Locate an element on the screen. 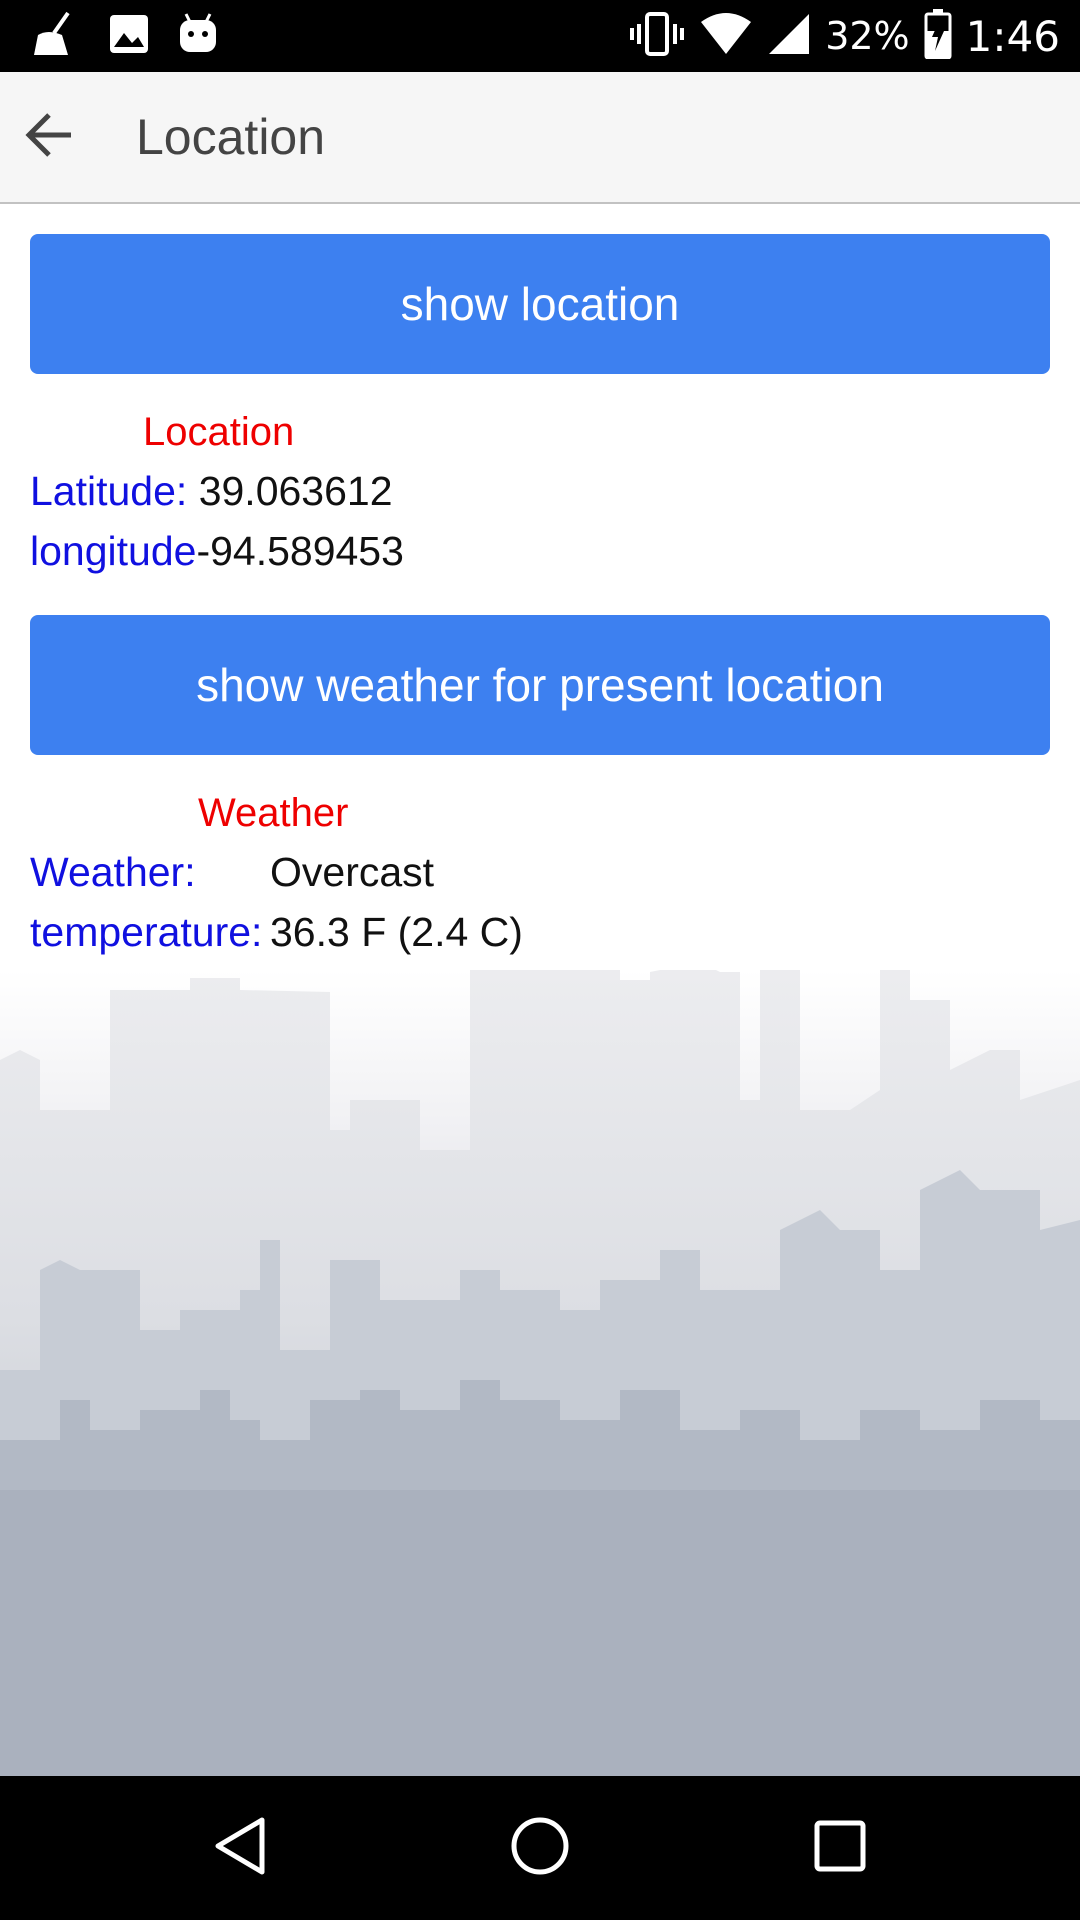 The height and width of the screenshot is (1920, 1080). status-right: 32% 1:46 is located at coordinates (844, 36).